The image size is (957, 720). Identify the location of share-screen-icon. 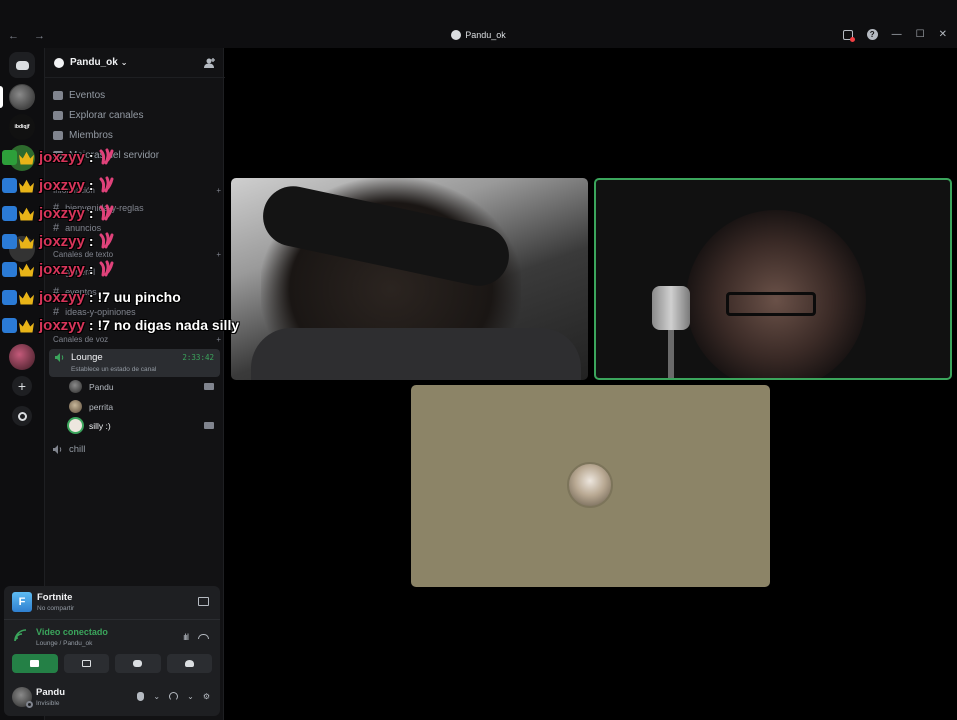
(203, 601).